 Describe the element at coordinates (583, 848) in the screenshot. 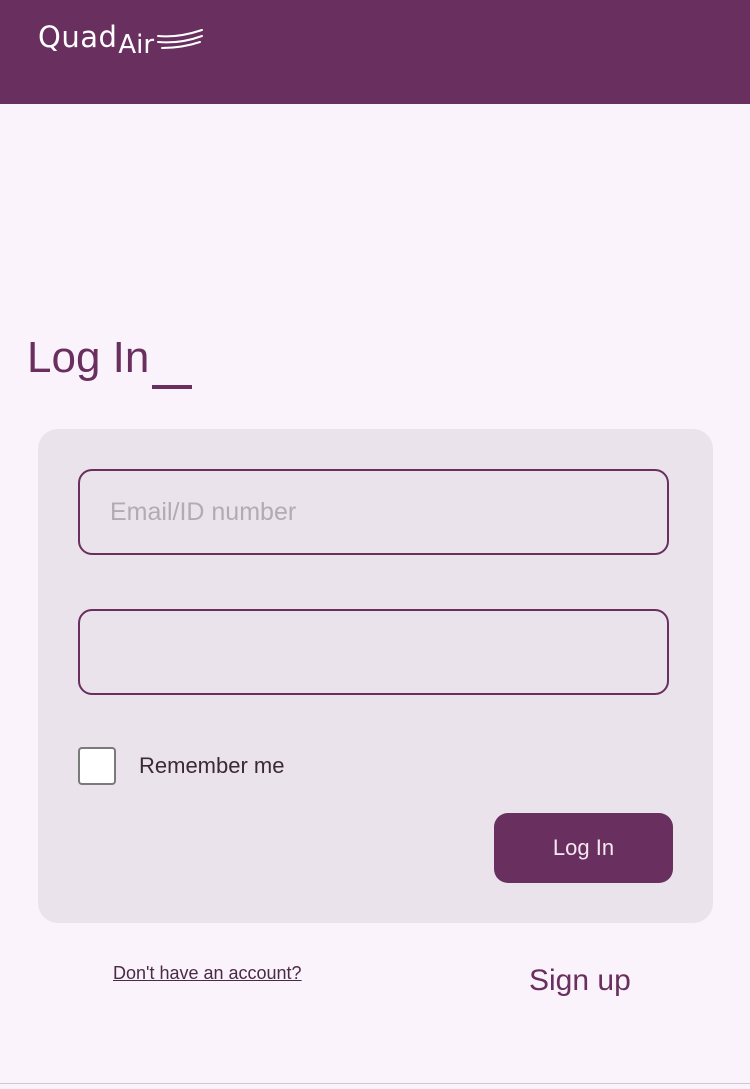

I see `login-button: Log In` at that location.